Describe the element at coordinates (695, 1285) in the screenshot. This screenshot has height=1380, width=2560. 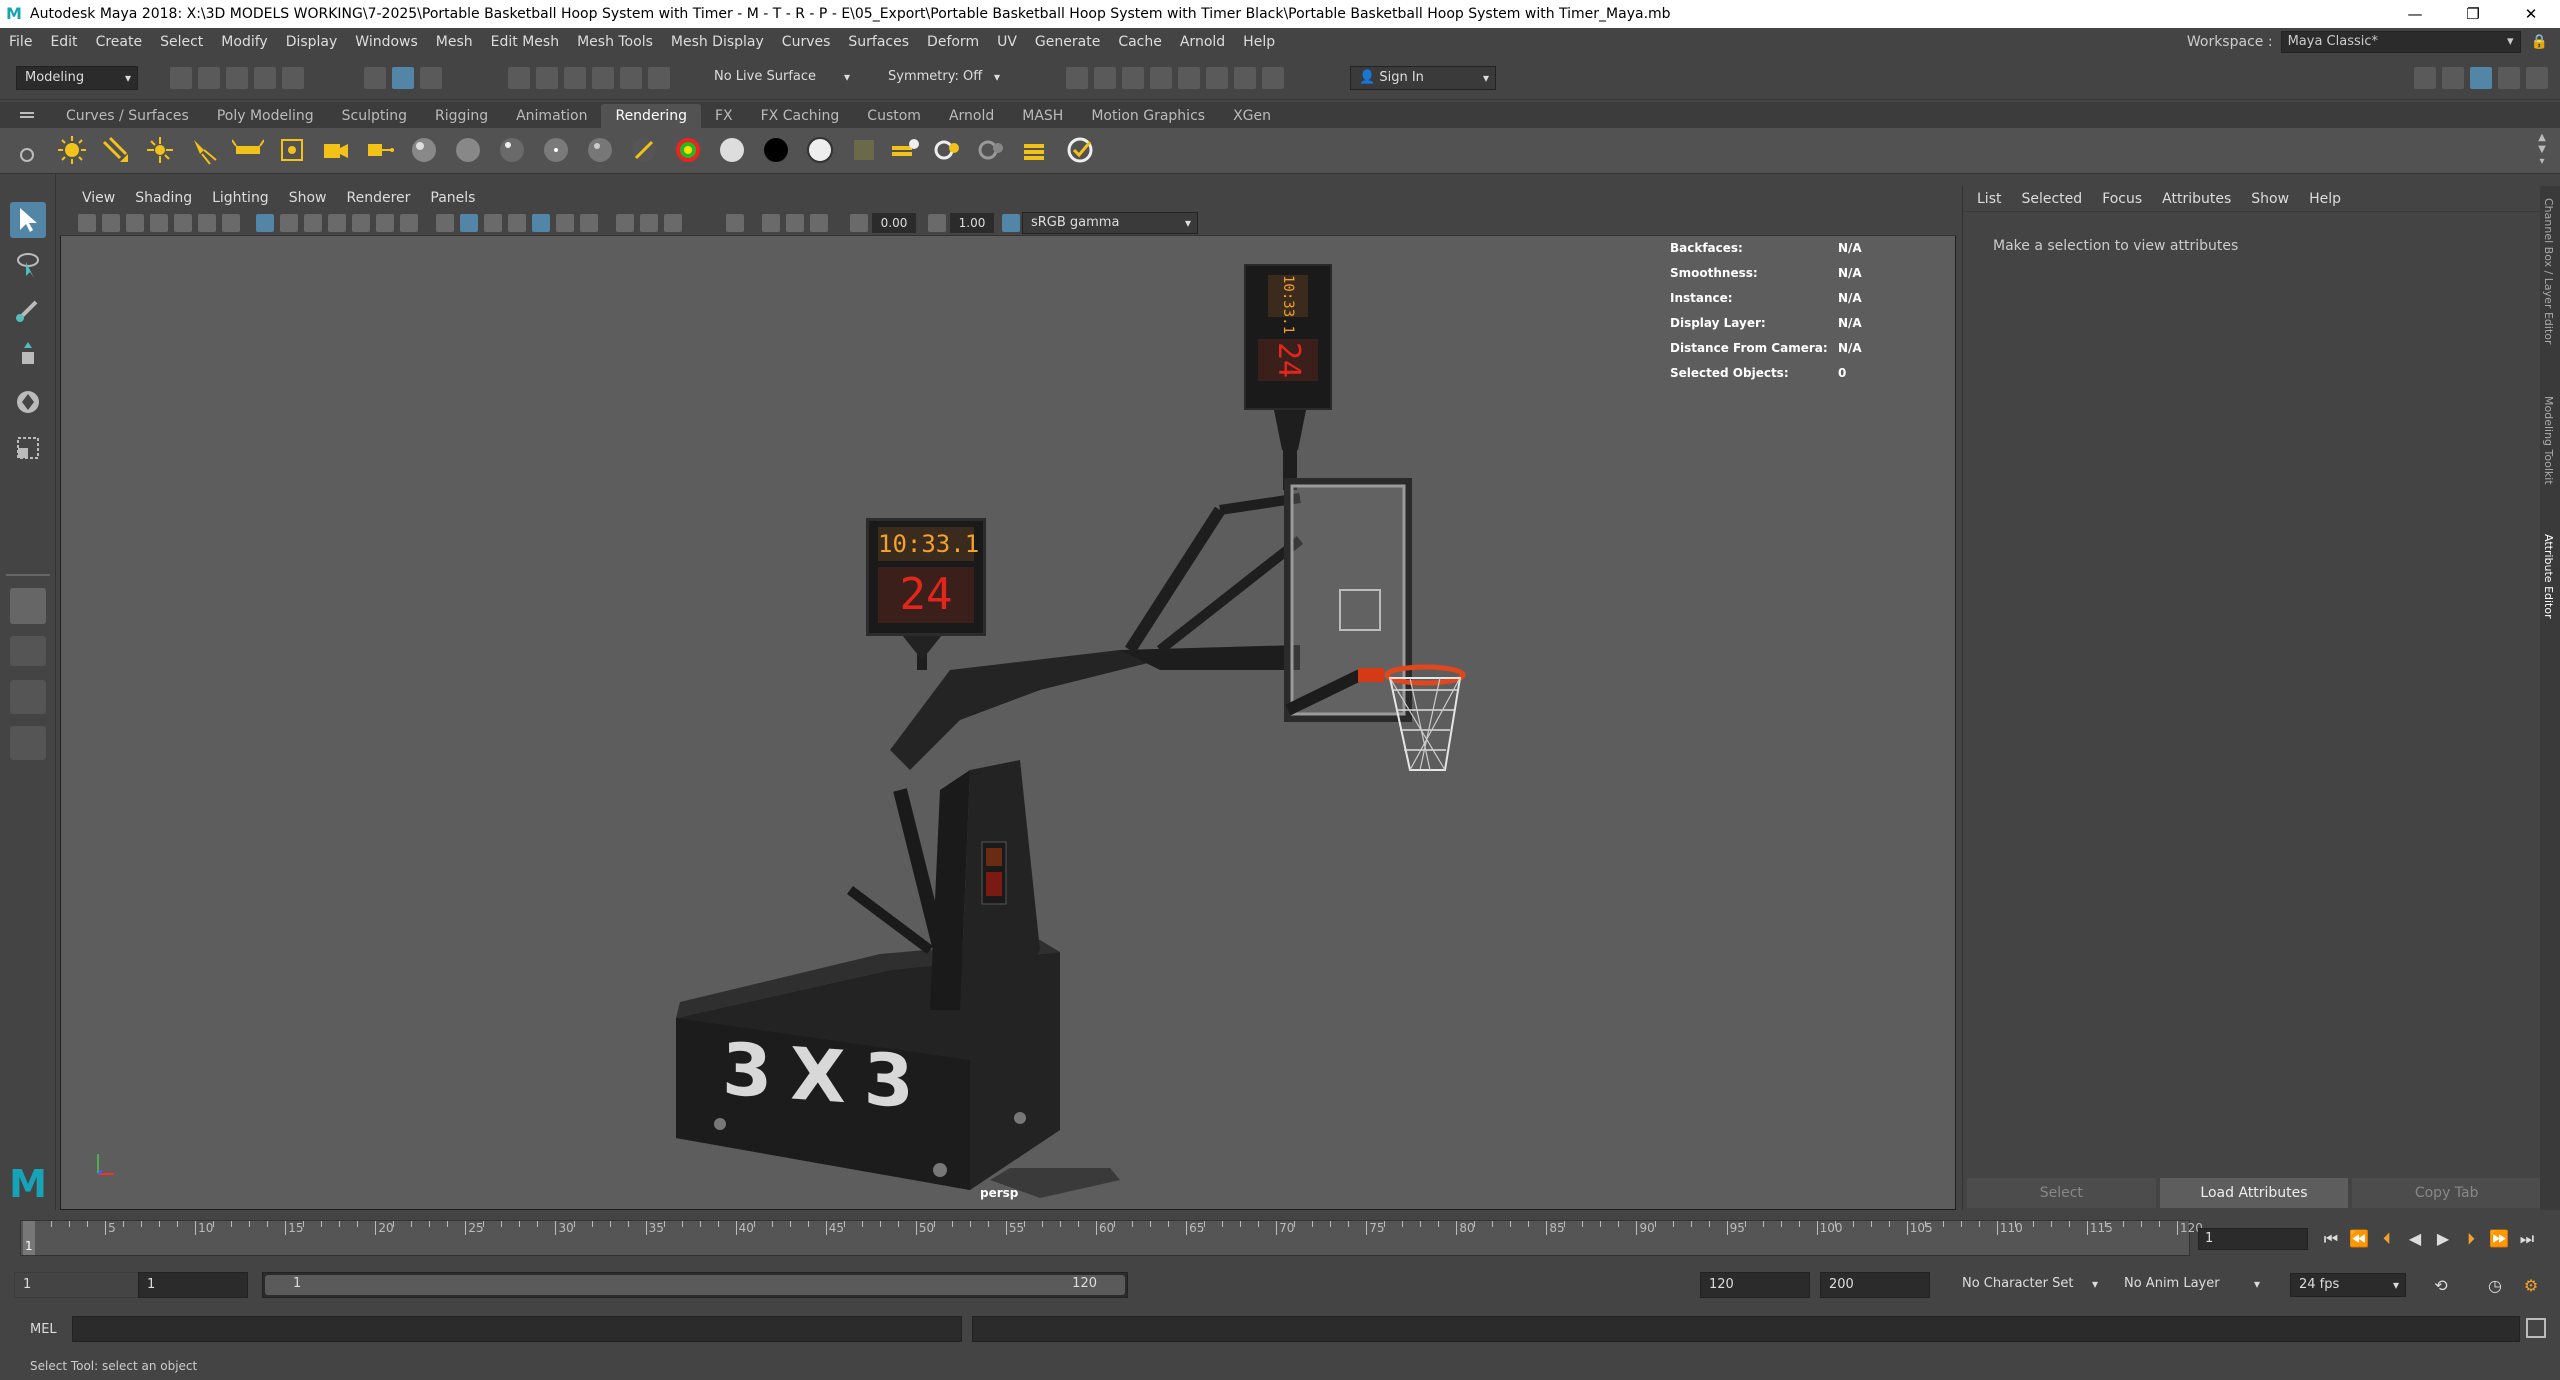
I see `range-slider: 1 120` at that location.